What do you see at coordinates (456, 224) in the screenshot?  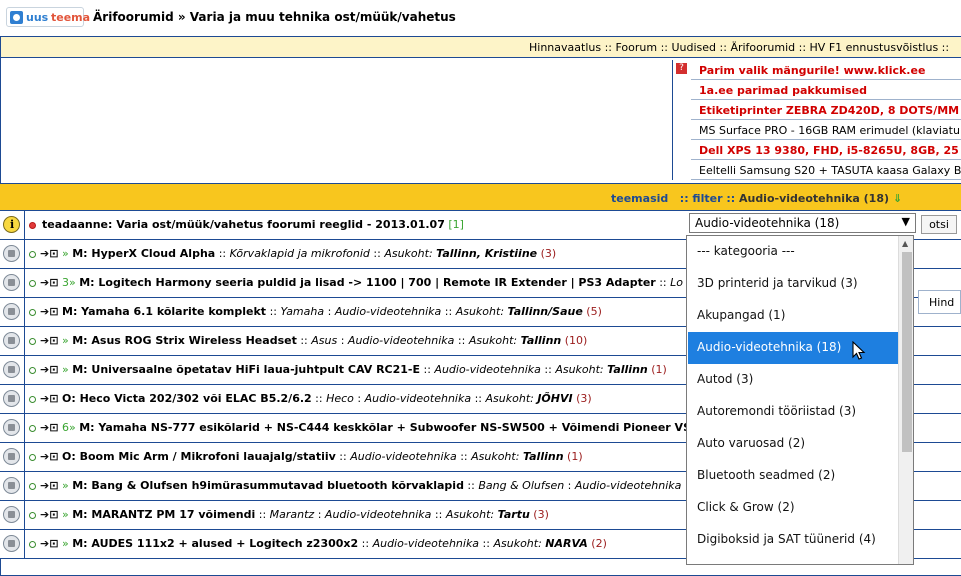 I see `reply-count: [1]` at bounding box center [456, 224].